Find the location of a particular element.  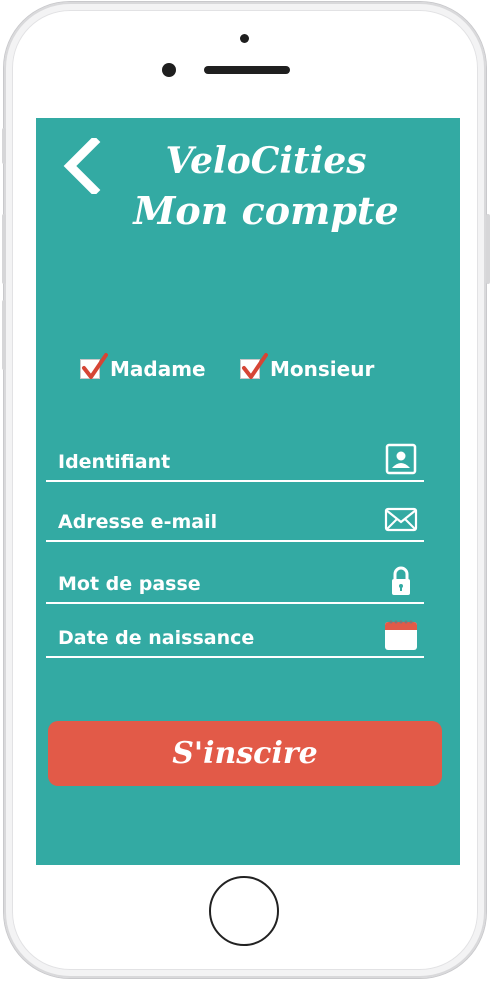

username-label: Identifiant is located at coordinates (114, 462).